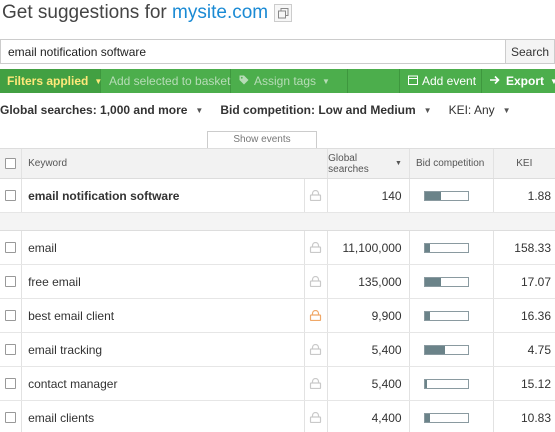 The width and height of the screenshot is (555, 432). What do you see at coordinates (535, 315) in the screenshot?
I see `kei-cell: 16.36` at bounding box center [535, 315].